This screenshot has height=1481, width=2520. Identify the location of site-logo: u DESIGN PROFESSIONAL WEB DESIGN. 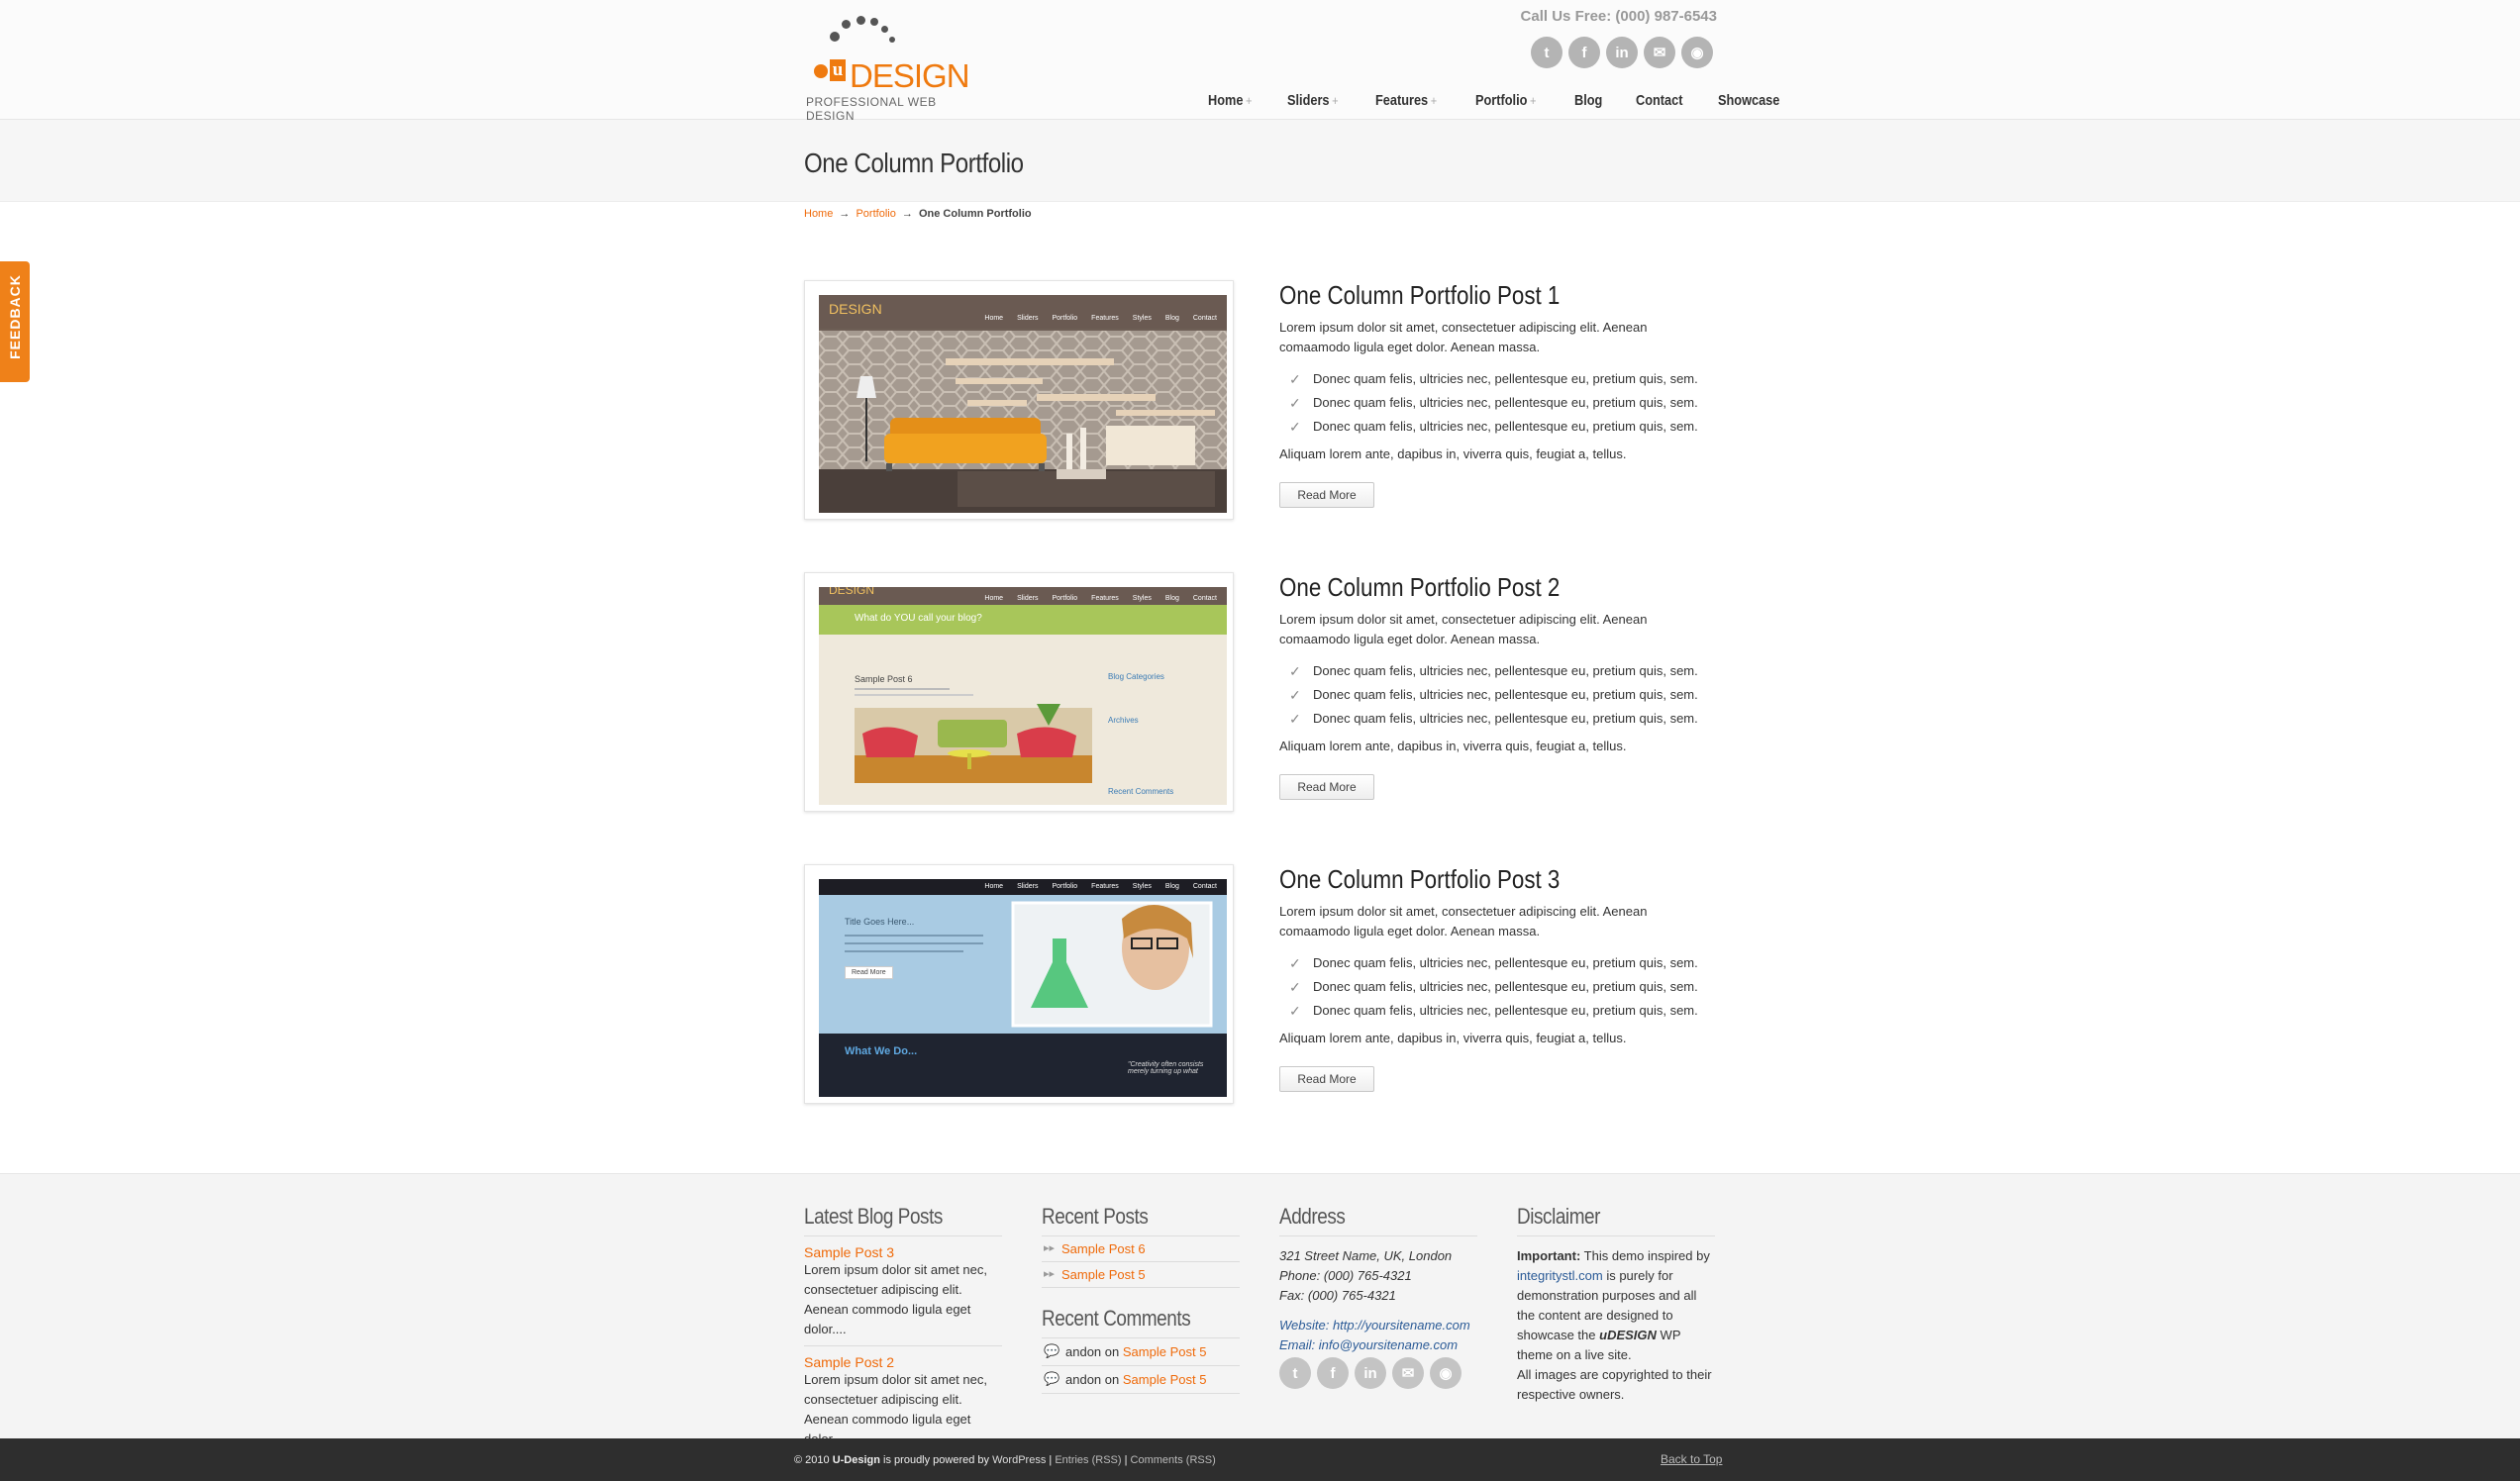
(888, 67).